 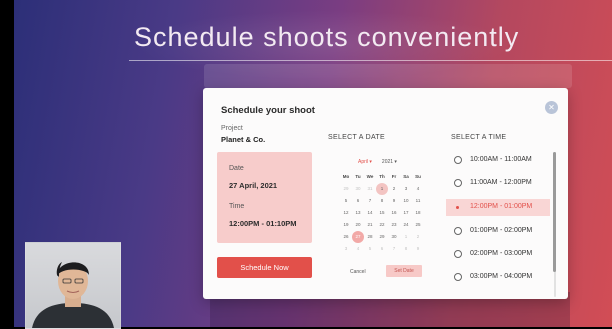 What do you see at coordinates (358, 176) in the screenshot?
I see `weekday-header: Tu` at bounding box center [358, 176].